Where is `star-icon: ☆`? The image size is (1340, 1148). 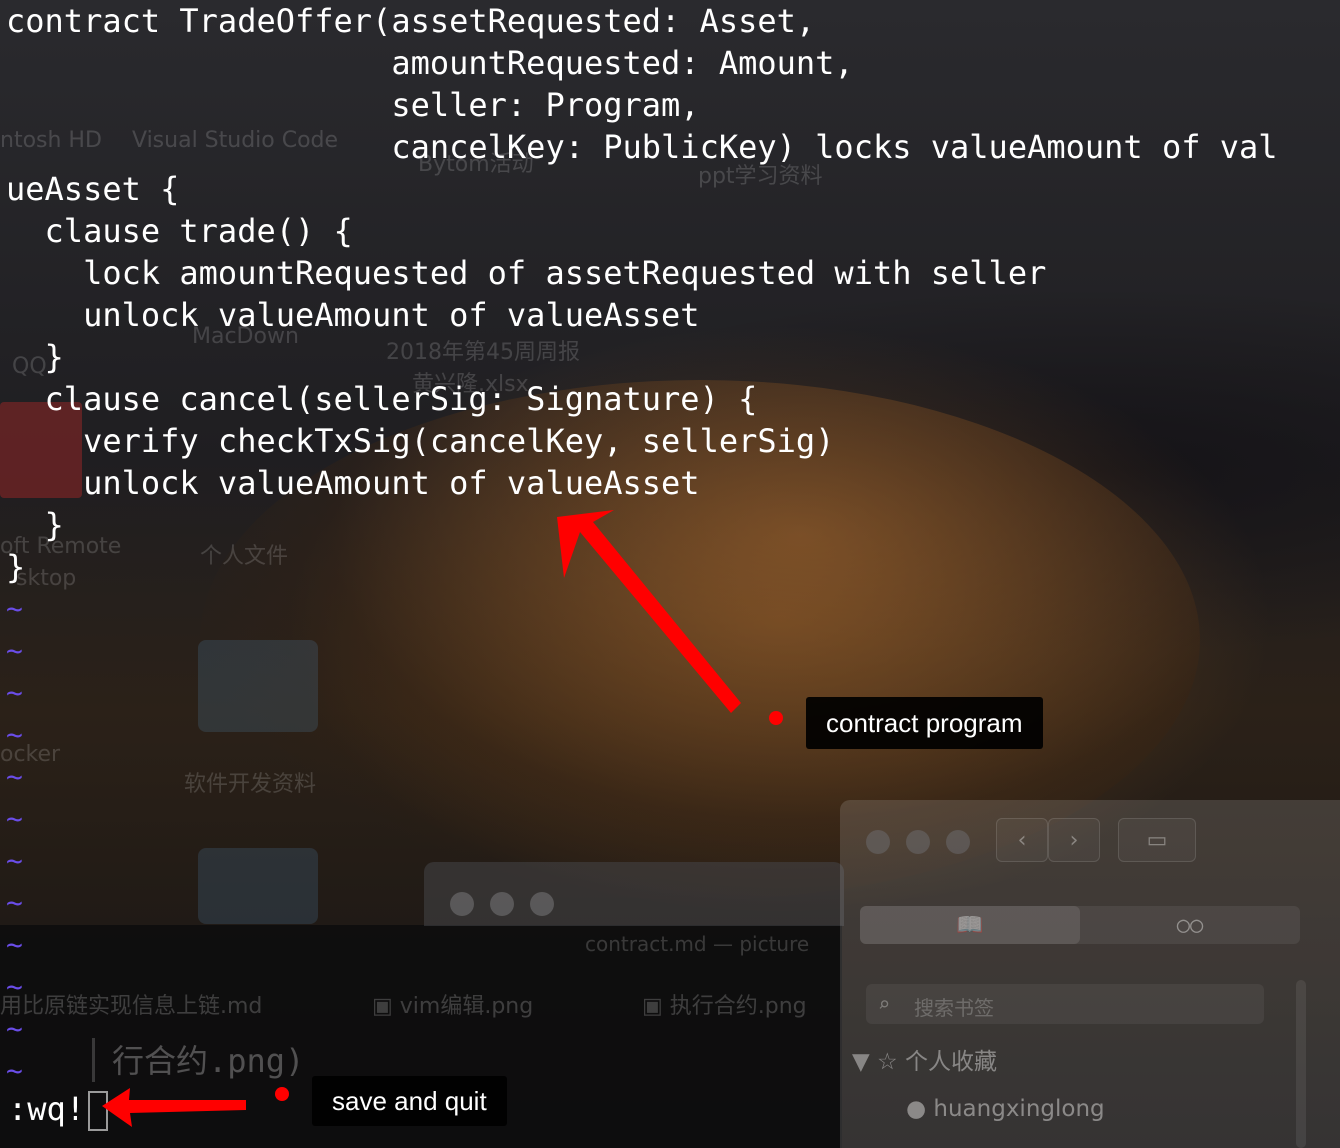
star-icon: ☆ is located at coordinates (887, 1062).